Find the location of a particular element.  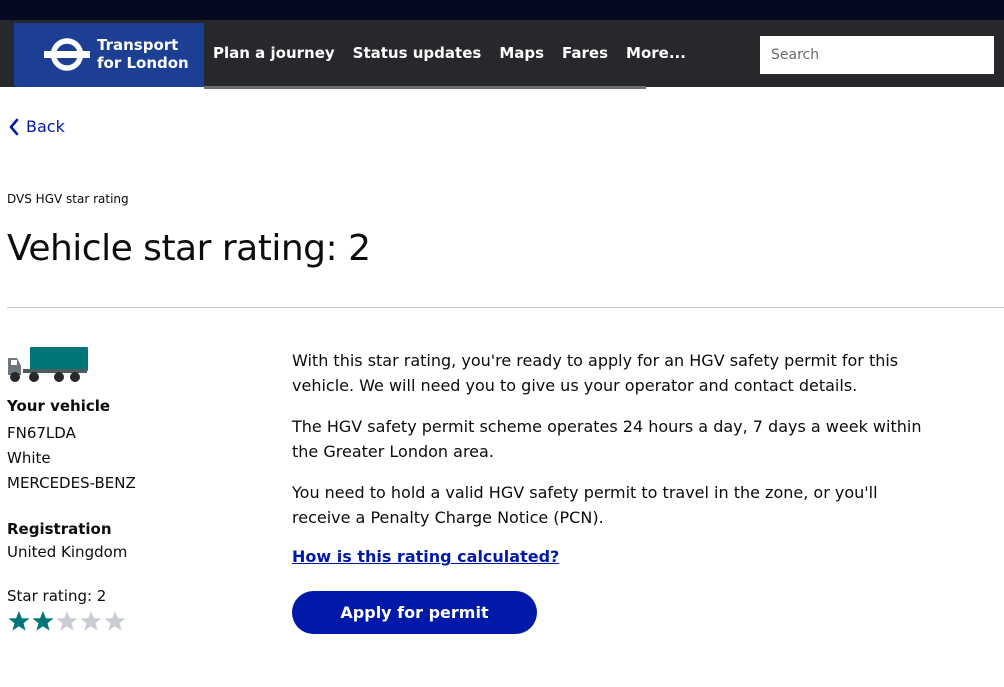

star-rating-details: Star rating: 2 is located at coordinates (67, 608).